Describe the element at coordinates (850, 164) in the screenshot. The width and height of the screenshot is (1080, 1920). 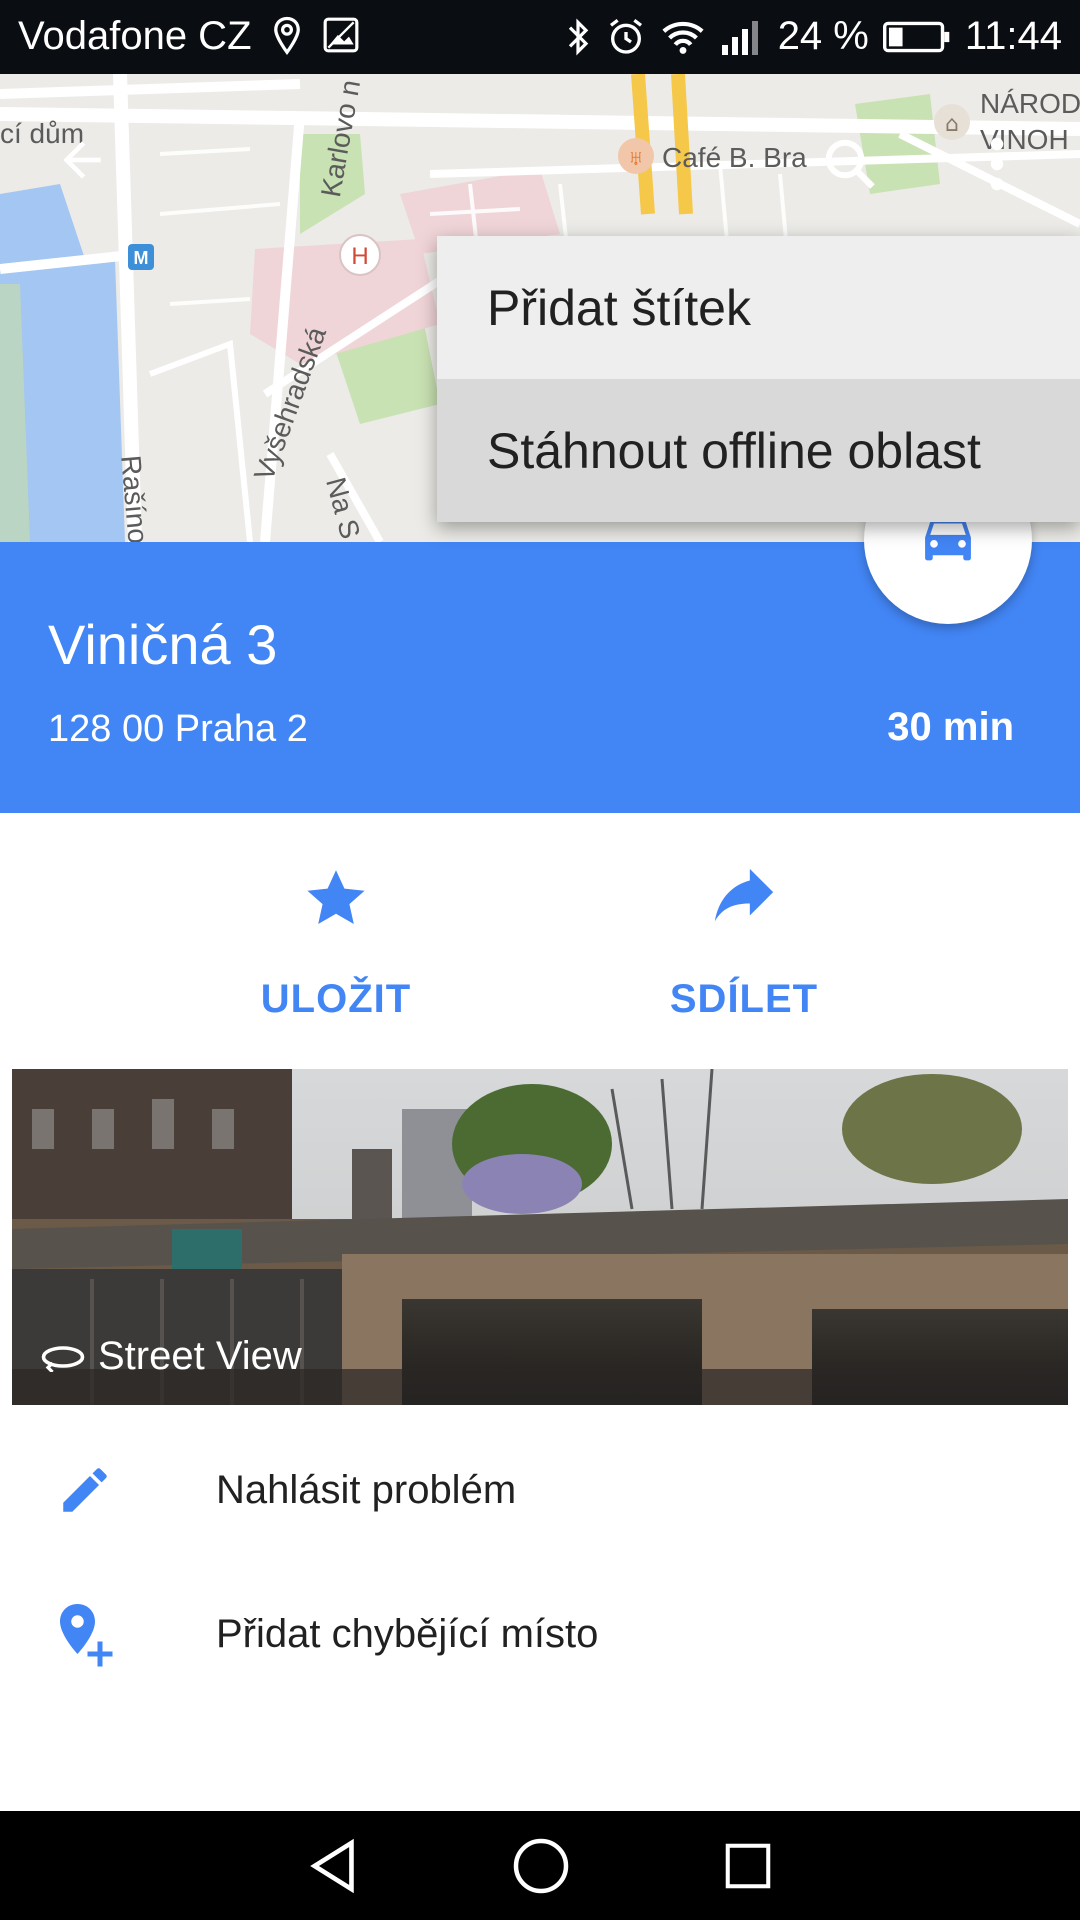
I see `search-icon` at that location.